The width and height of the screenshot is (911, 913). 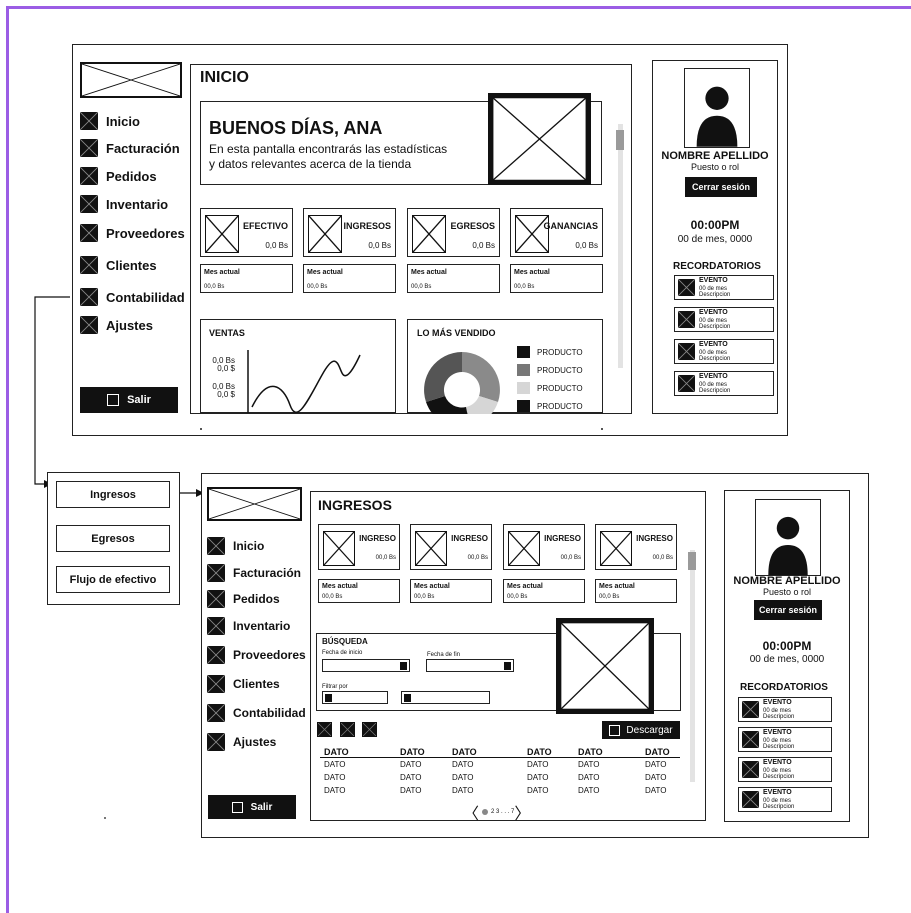 What do you see at coordinates (262, 626) in the screenshot?
I see `sidebar-item-label: Inventario` at bounding box center [262, 626].